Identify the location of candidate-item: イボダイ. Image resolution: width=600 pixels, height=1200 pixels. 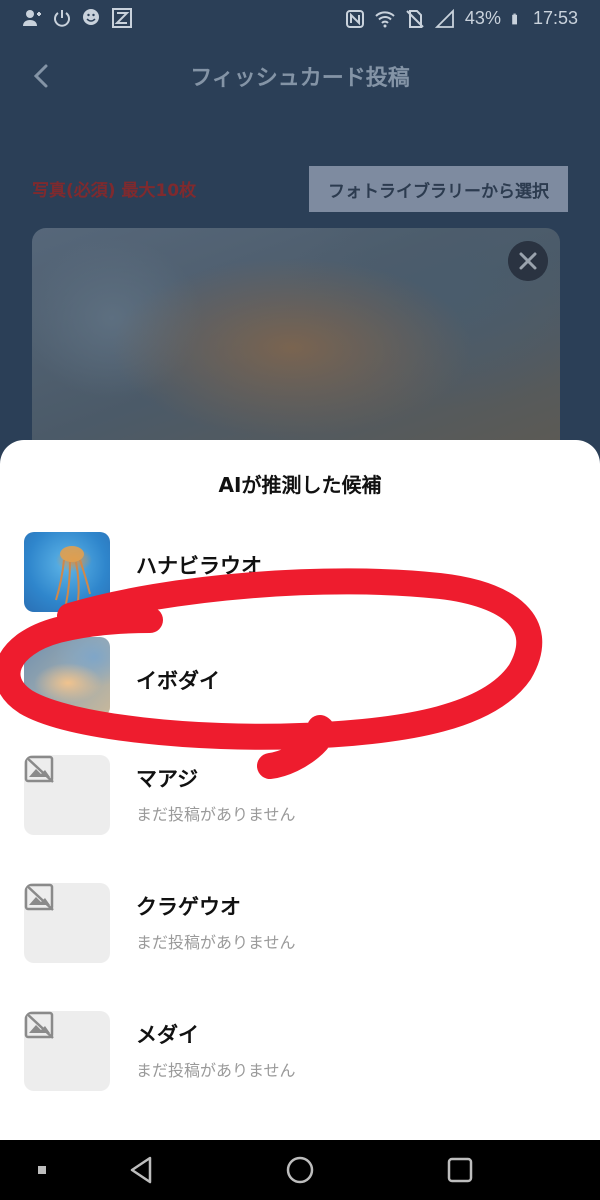
(300, 677).